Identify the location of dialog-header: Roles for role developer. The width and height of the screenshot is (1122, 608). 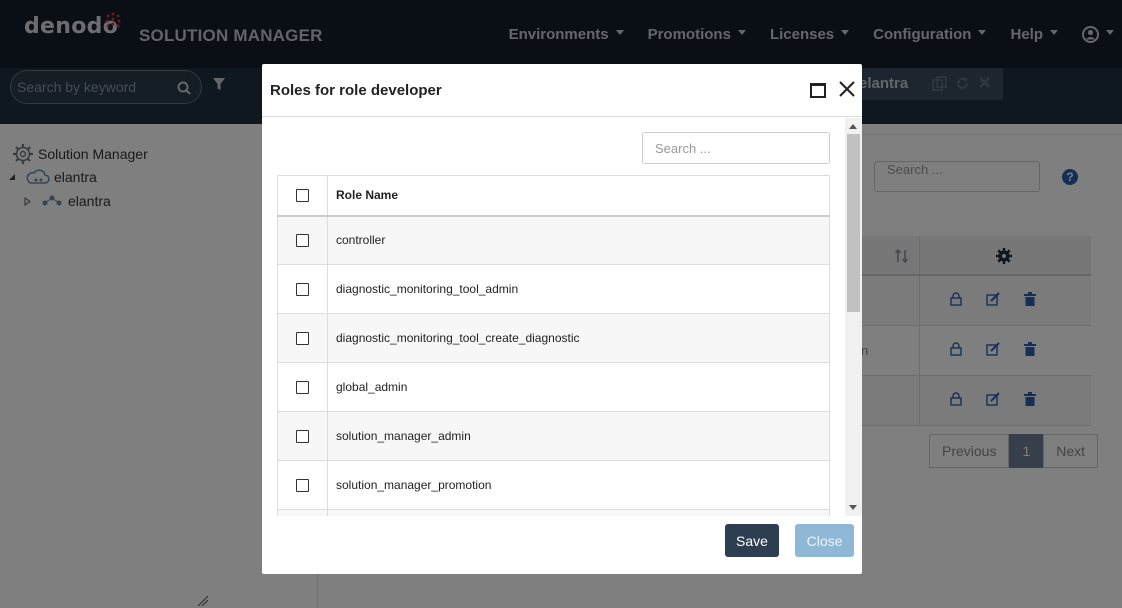
(562, 90).